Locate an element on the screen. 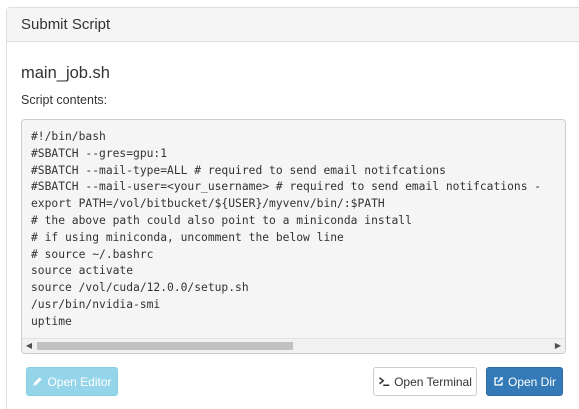 The width and height of the screenshot is (579, 409). terminal-icon is located at coordinates (384, 381).